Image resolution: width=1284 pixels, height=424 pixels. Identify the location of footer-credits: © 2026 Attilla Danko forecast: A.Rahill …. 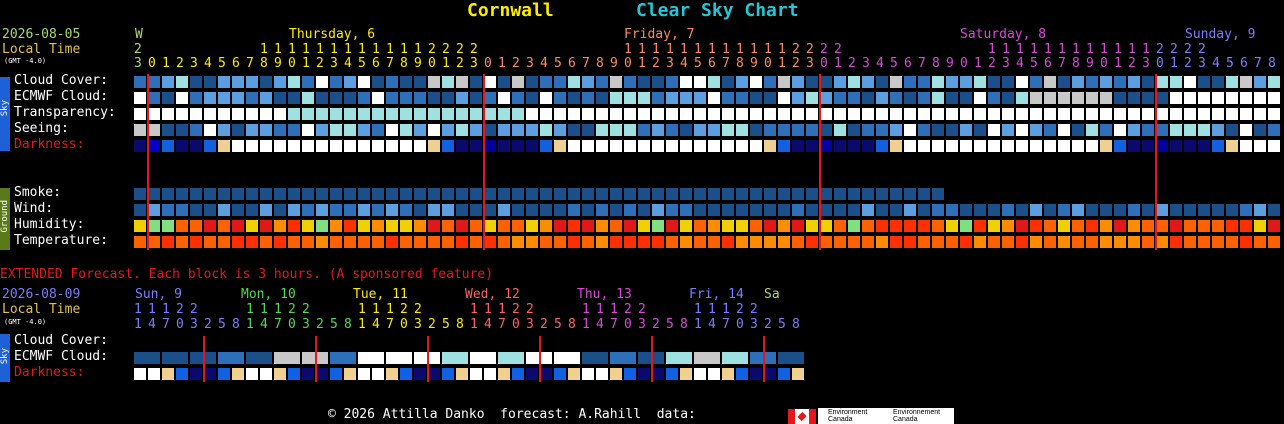
(512, 414).